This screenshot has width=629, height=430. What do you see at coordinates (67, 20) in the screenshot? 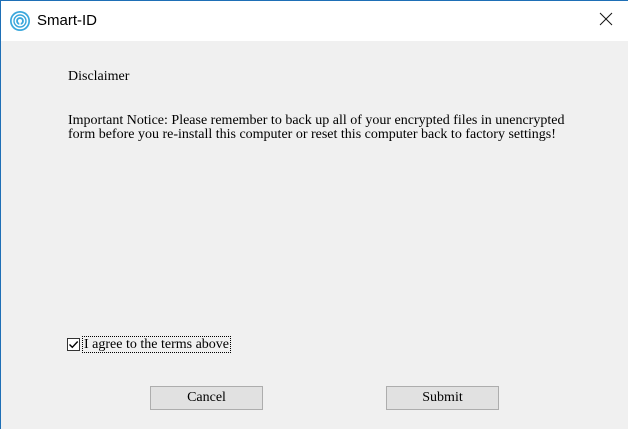
I see `window-title: Smart-ID` at bounding box center [67, 20].